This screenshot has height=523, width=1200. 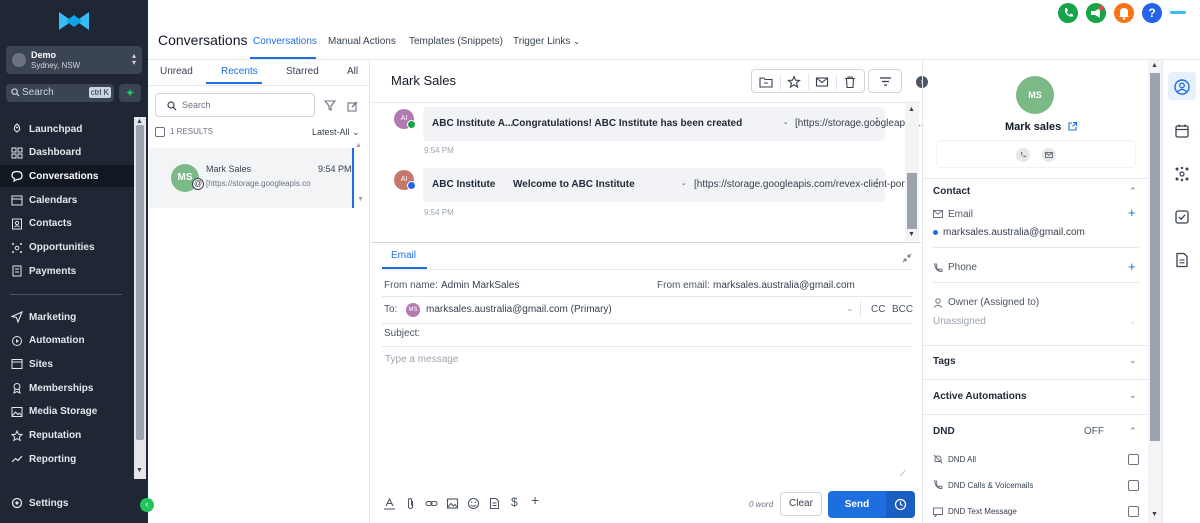 What do you see at coordinates (1133, 511) in the screenshot?
I see `dnd-text-checkbox` at bounding box center [1133, 511].